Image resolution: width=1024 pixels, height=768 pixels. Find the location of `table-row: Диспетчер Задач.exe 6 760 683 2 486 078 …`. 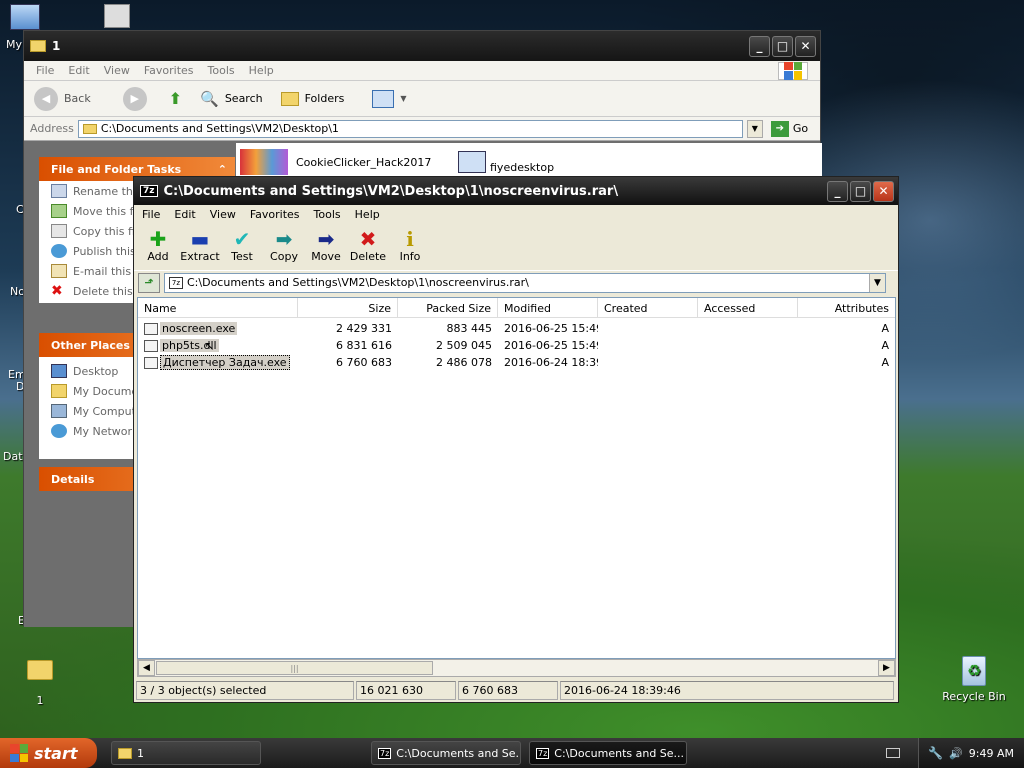

table-row: Диспетчер Задач.exe 6 760 683 2 486 078 … is located at coordinates (516, 362).